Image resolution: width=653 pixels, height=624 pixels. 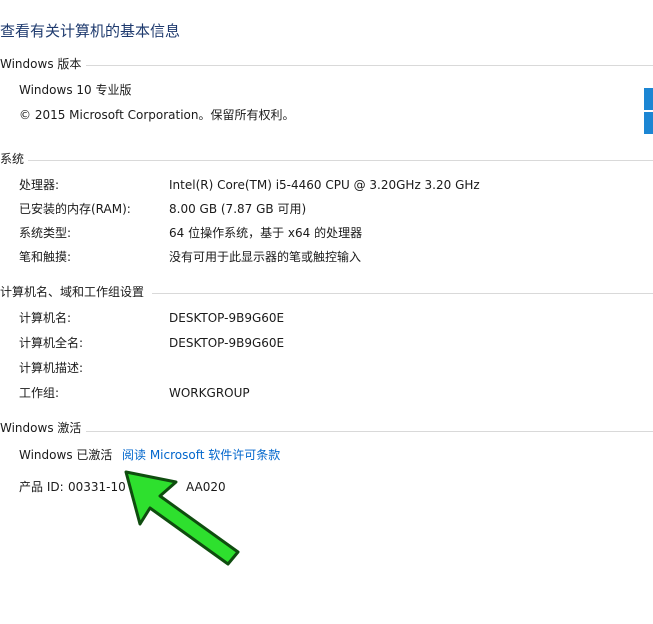 What do you see at coordinates (51, 368) in the screenshot?
I see `computer-description-label: 计算机描述:` at bounding box center [51, 368].